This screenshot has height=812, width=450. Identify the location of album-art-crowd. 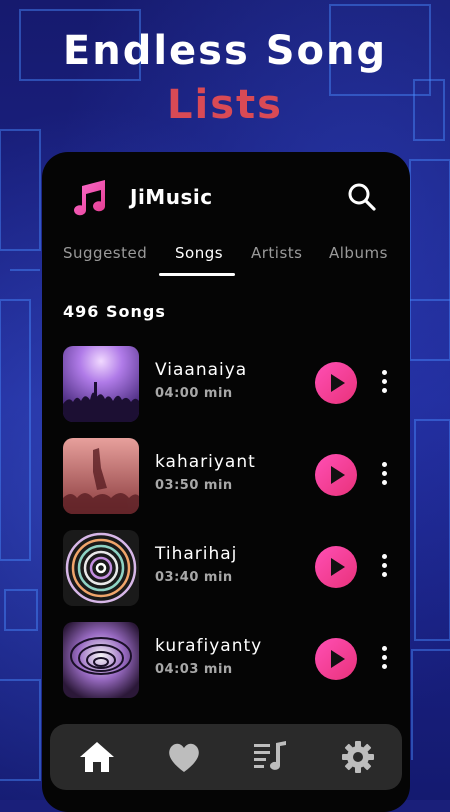
(101, 476).